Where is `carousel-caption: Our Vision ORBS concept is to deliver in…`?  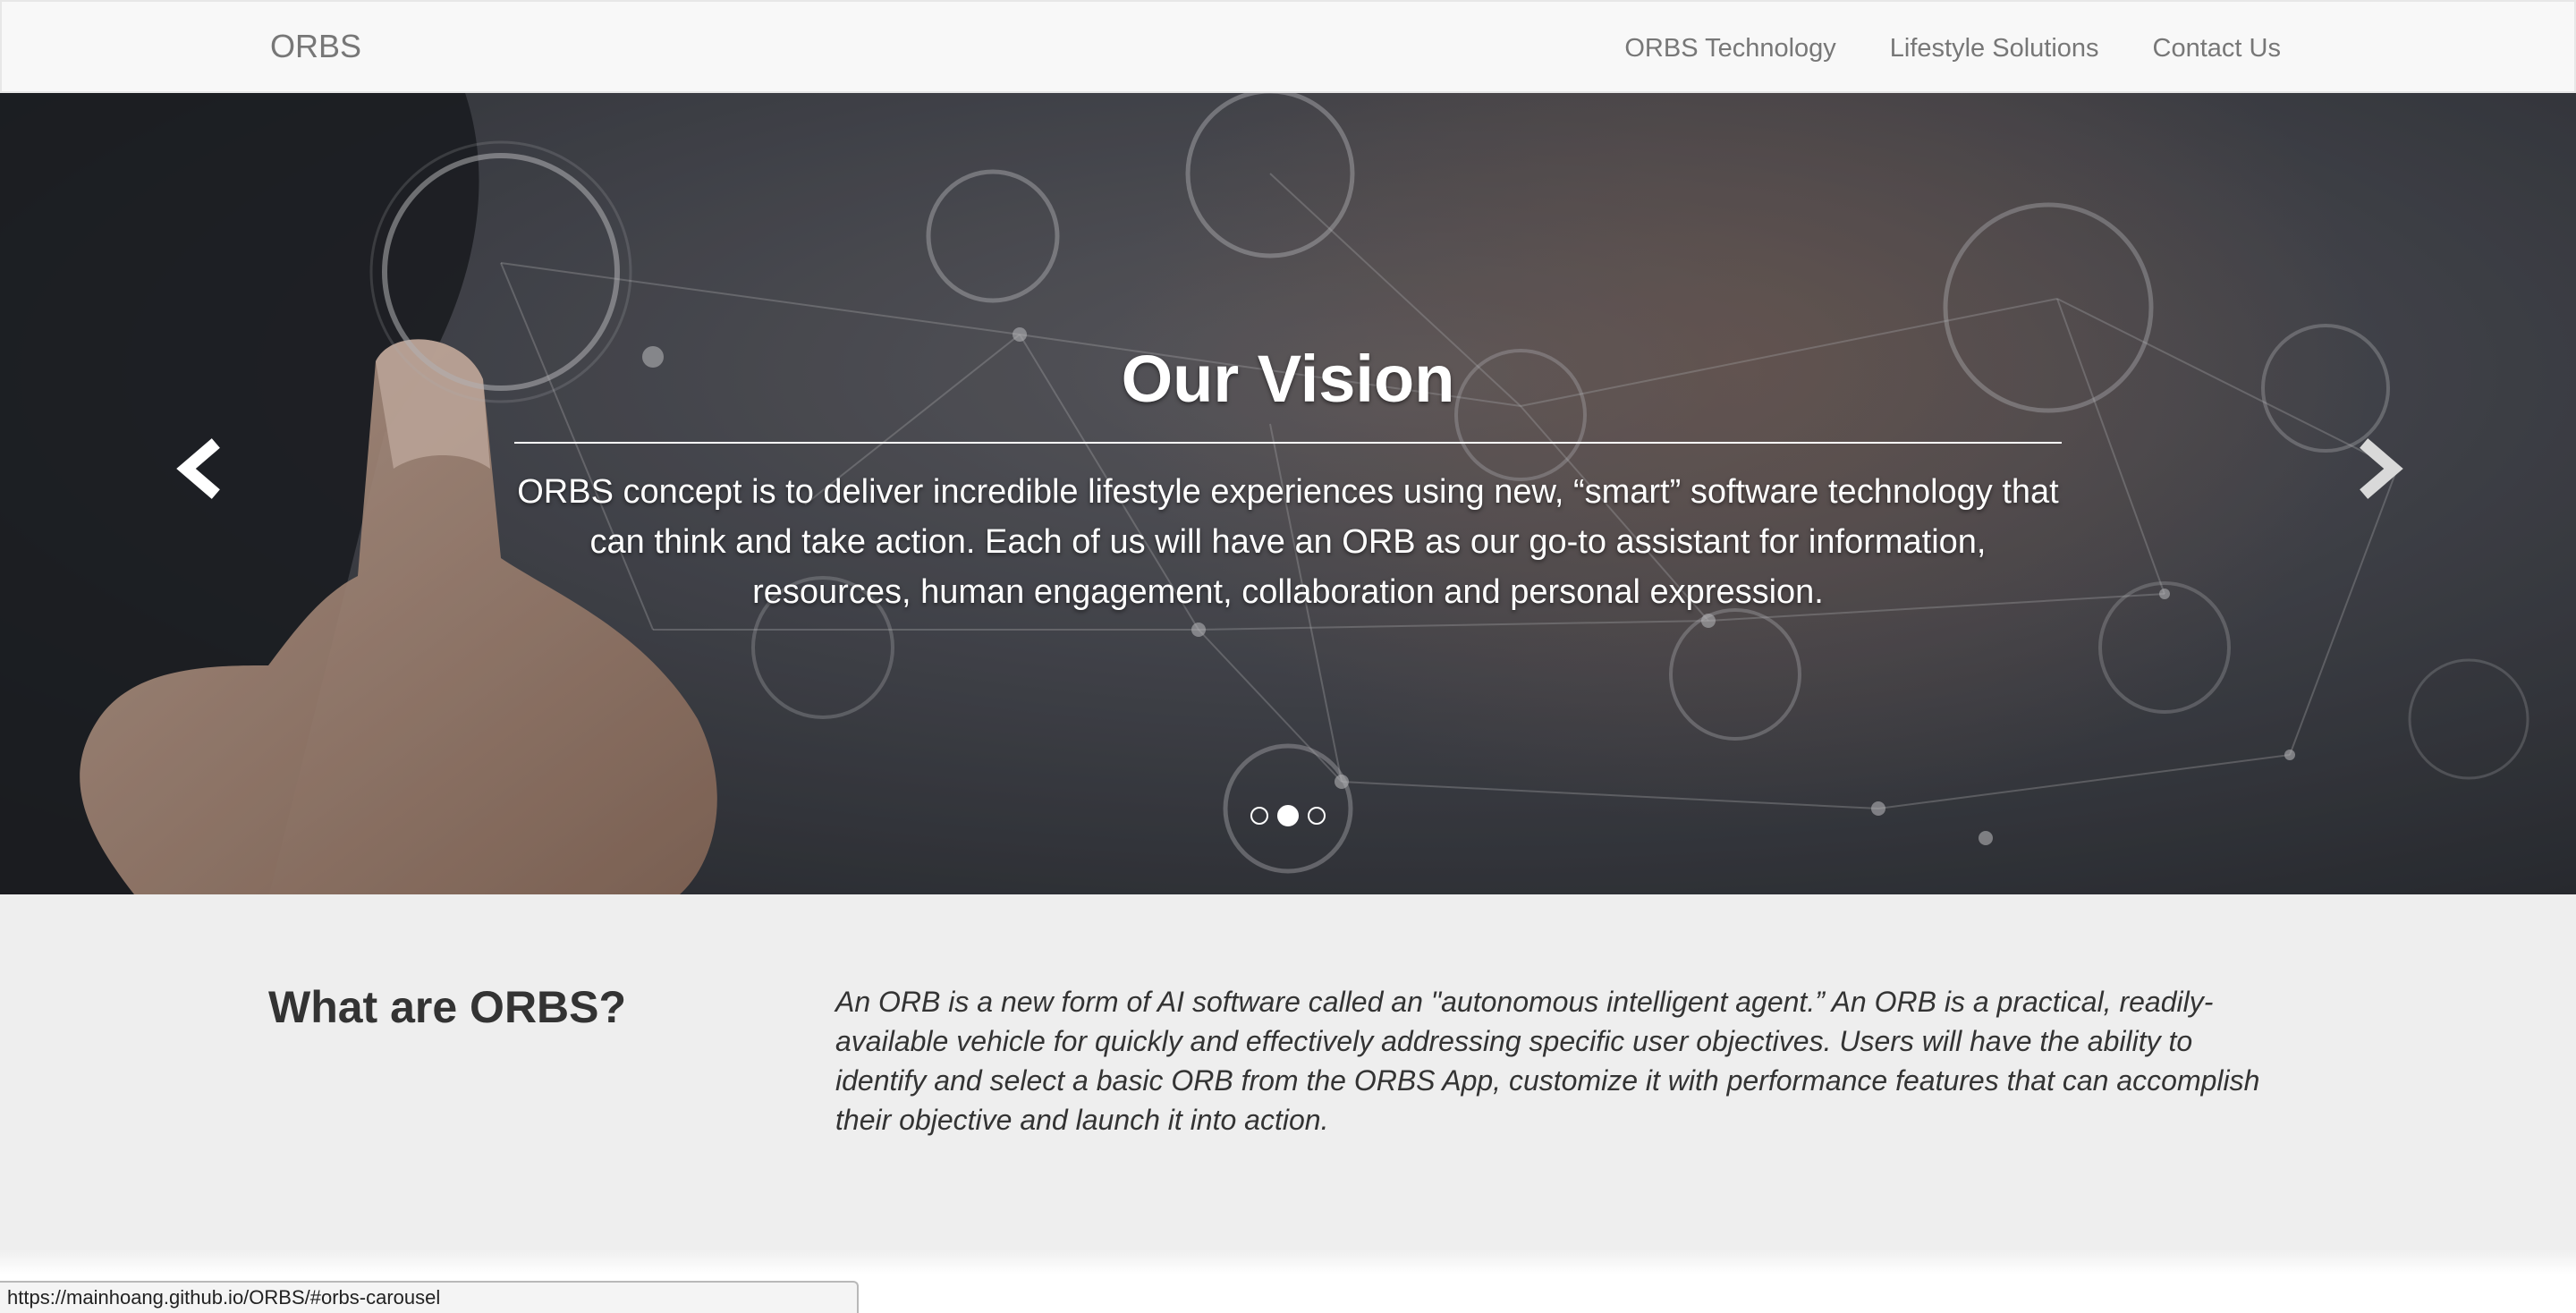
carousel-caption: Our Vision ORBS concept is to deliver in… is located at coordinates (1288, 479).